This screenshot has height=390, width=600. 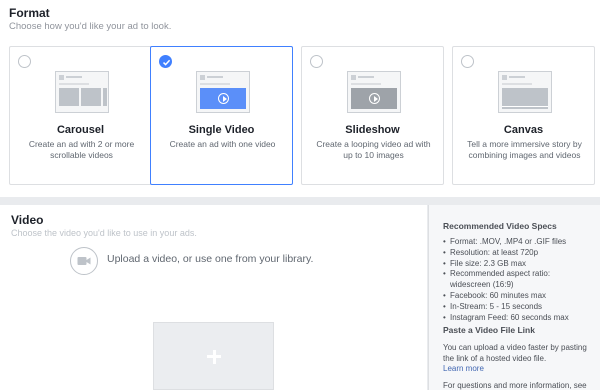 What do you see at coordinates (223, 92) in the screenshot?
I see `single-video-thumbnail-icon` at bounding box center [223, 92].